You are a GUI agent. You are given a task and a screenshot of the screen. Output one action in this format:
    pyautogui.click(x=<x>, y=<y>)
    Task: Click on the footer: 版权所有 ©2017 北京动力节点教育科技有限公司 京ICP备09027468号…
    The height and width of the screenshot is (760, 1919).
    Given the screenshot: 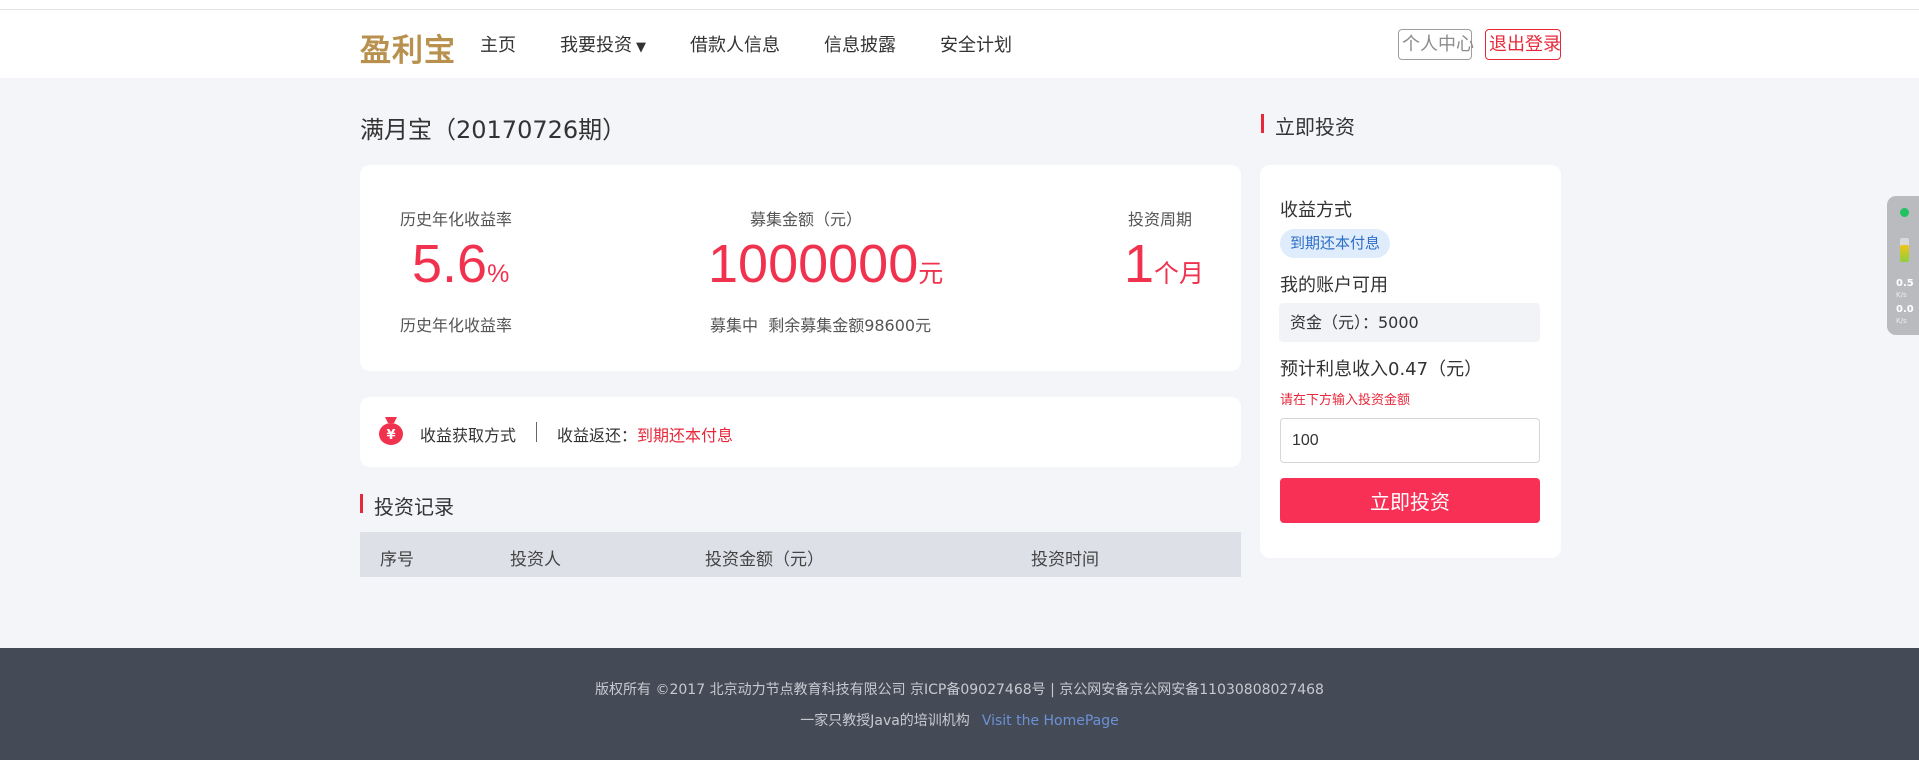 What is the action you would take?
    pyautogui.click(x=959, y=704)
    